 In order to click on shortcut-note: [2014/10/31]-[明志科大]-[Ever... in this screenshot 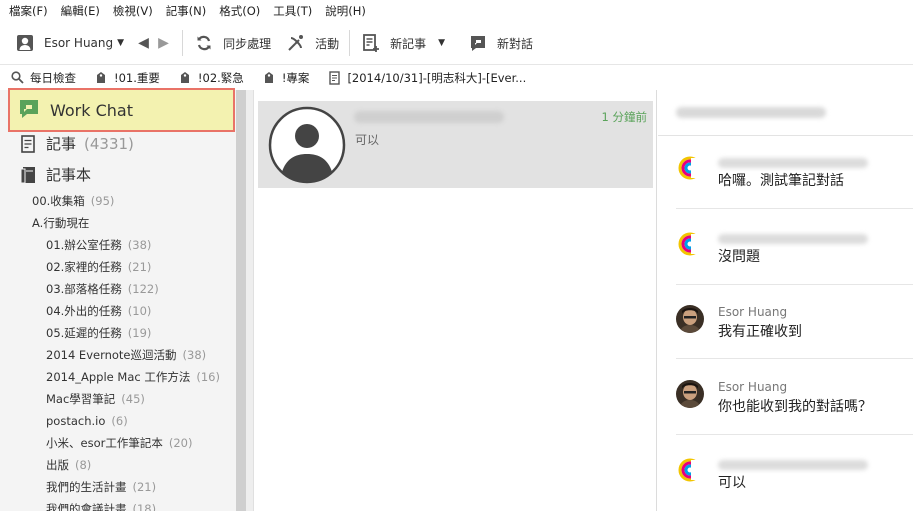, I will do `click(426, 78)`.